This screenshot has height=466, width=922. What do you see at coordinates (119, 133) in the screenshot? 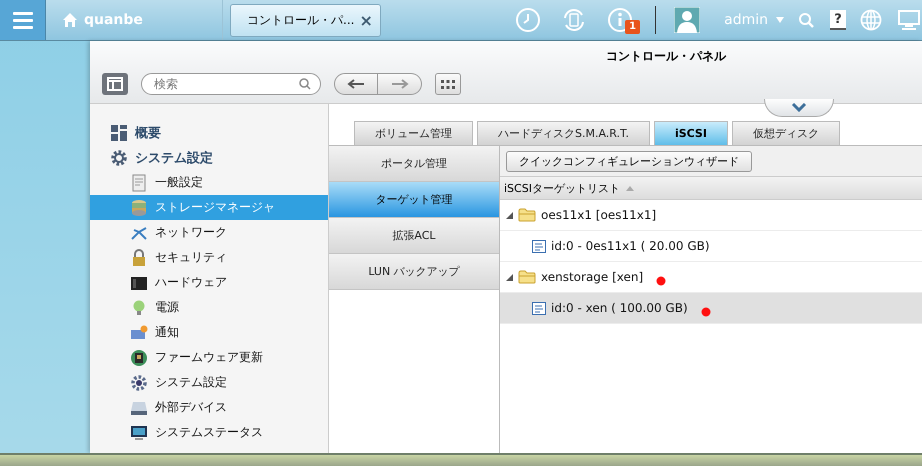
I see `dashboard-icon` at bounding box center [119, 133].